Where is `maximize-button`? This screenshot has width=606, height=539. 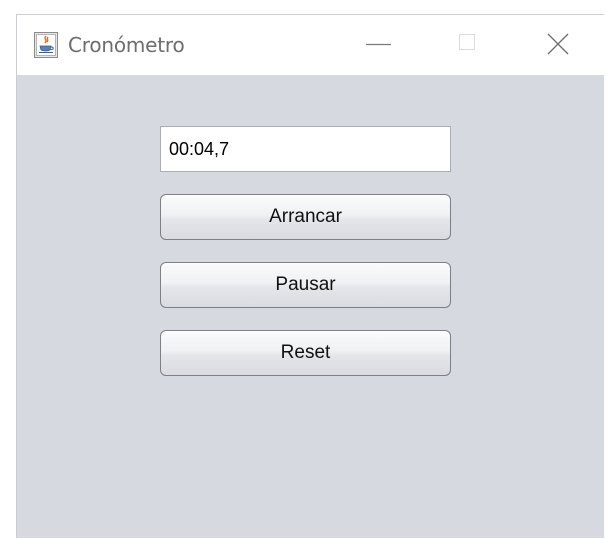 maximize-button is located at coordinates (473, 45).